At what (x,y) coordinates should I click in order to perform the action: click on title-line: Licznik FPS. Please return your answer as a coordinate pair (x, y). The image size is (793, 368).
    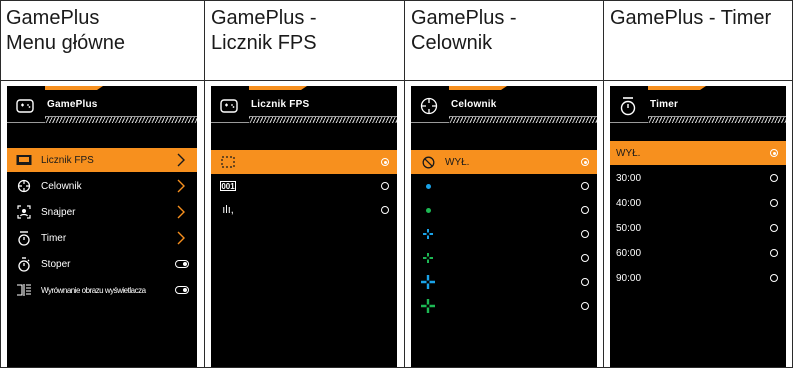
    Looking at the image, I should click on (264, 43).